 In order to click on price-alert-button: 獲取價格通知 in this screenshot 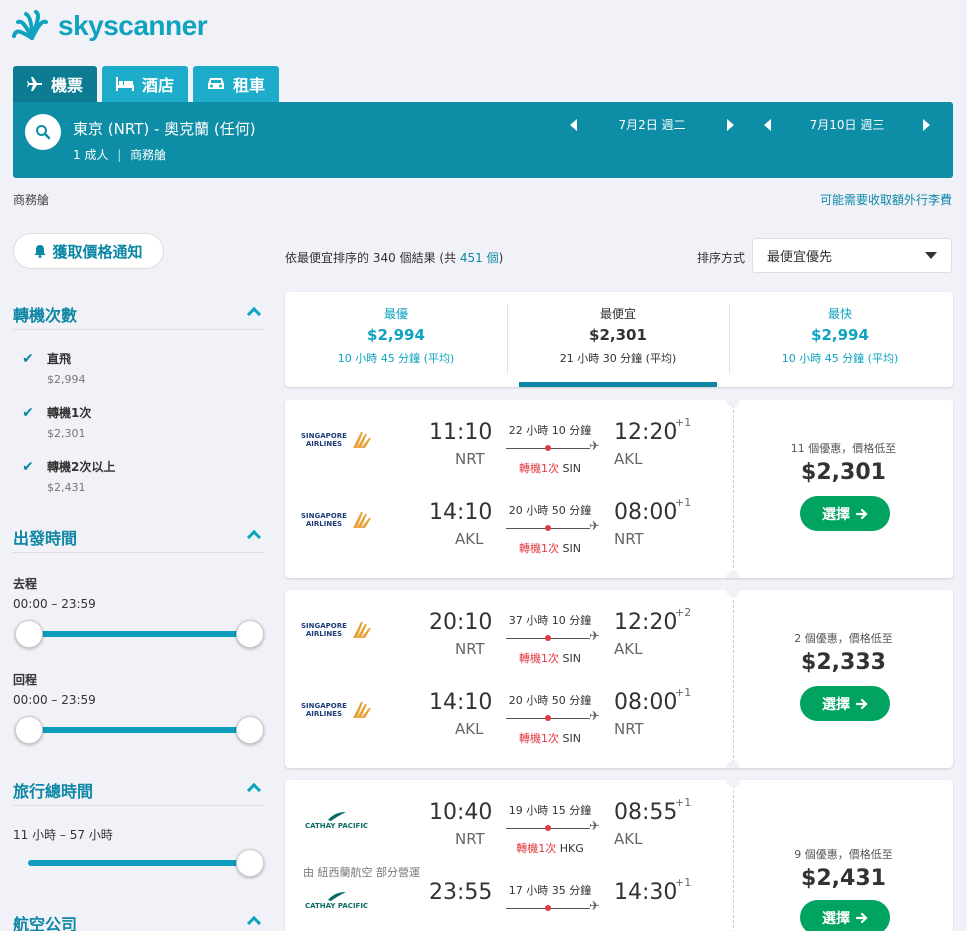, I will do `click(88, 251)`.